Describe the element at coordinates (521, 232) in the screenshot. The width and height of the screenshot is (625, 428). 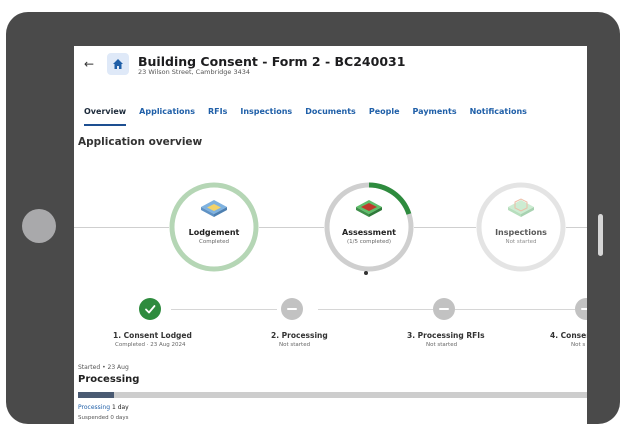
I see `stage-label: Inspections` at that location.